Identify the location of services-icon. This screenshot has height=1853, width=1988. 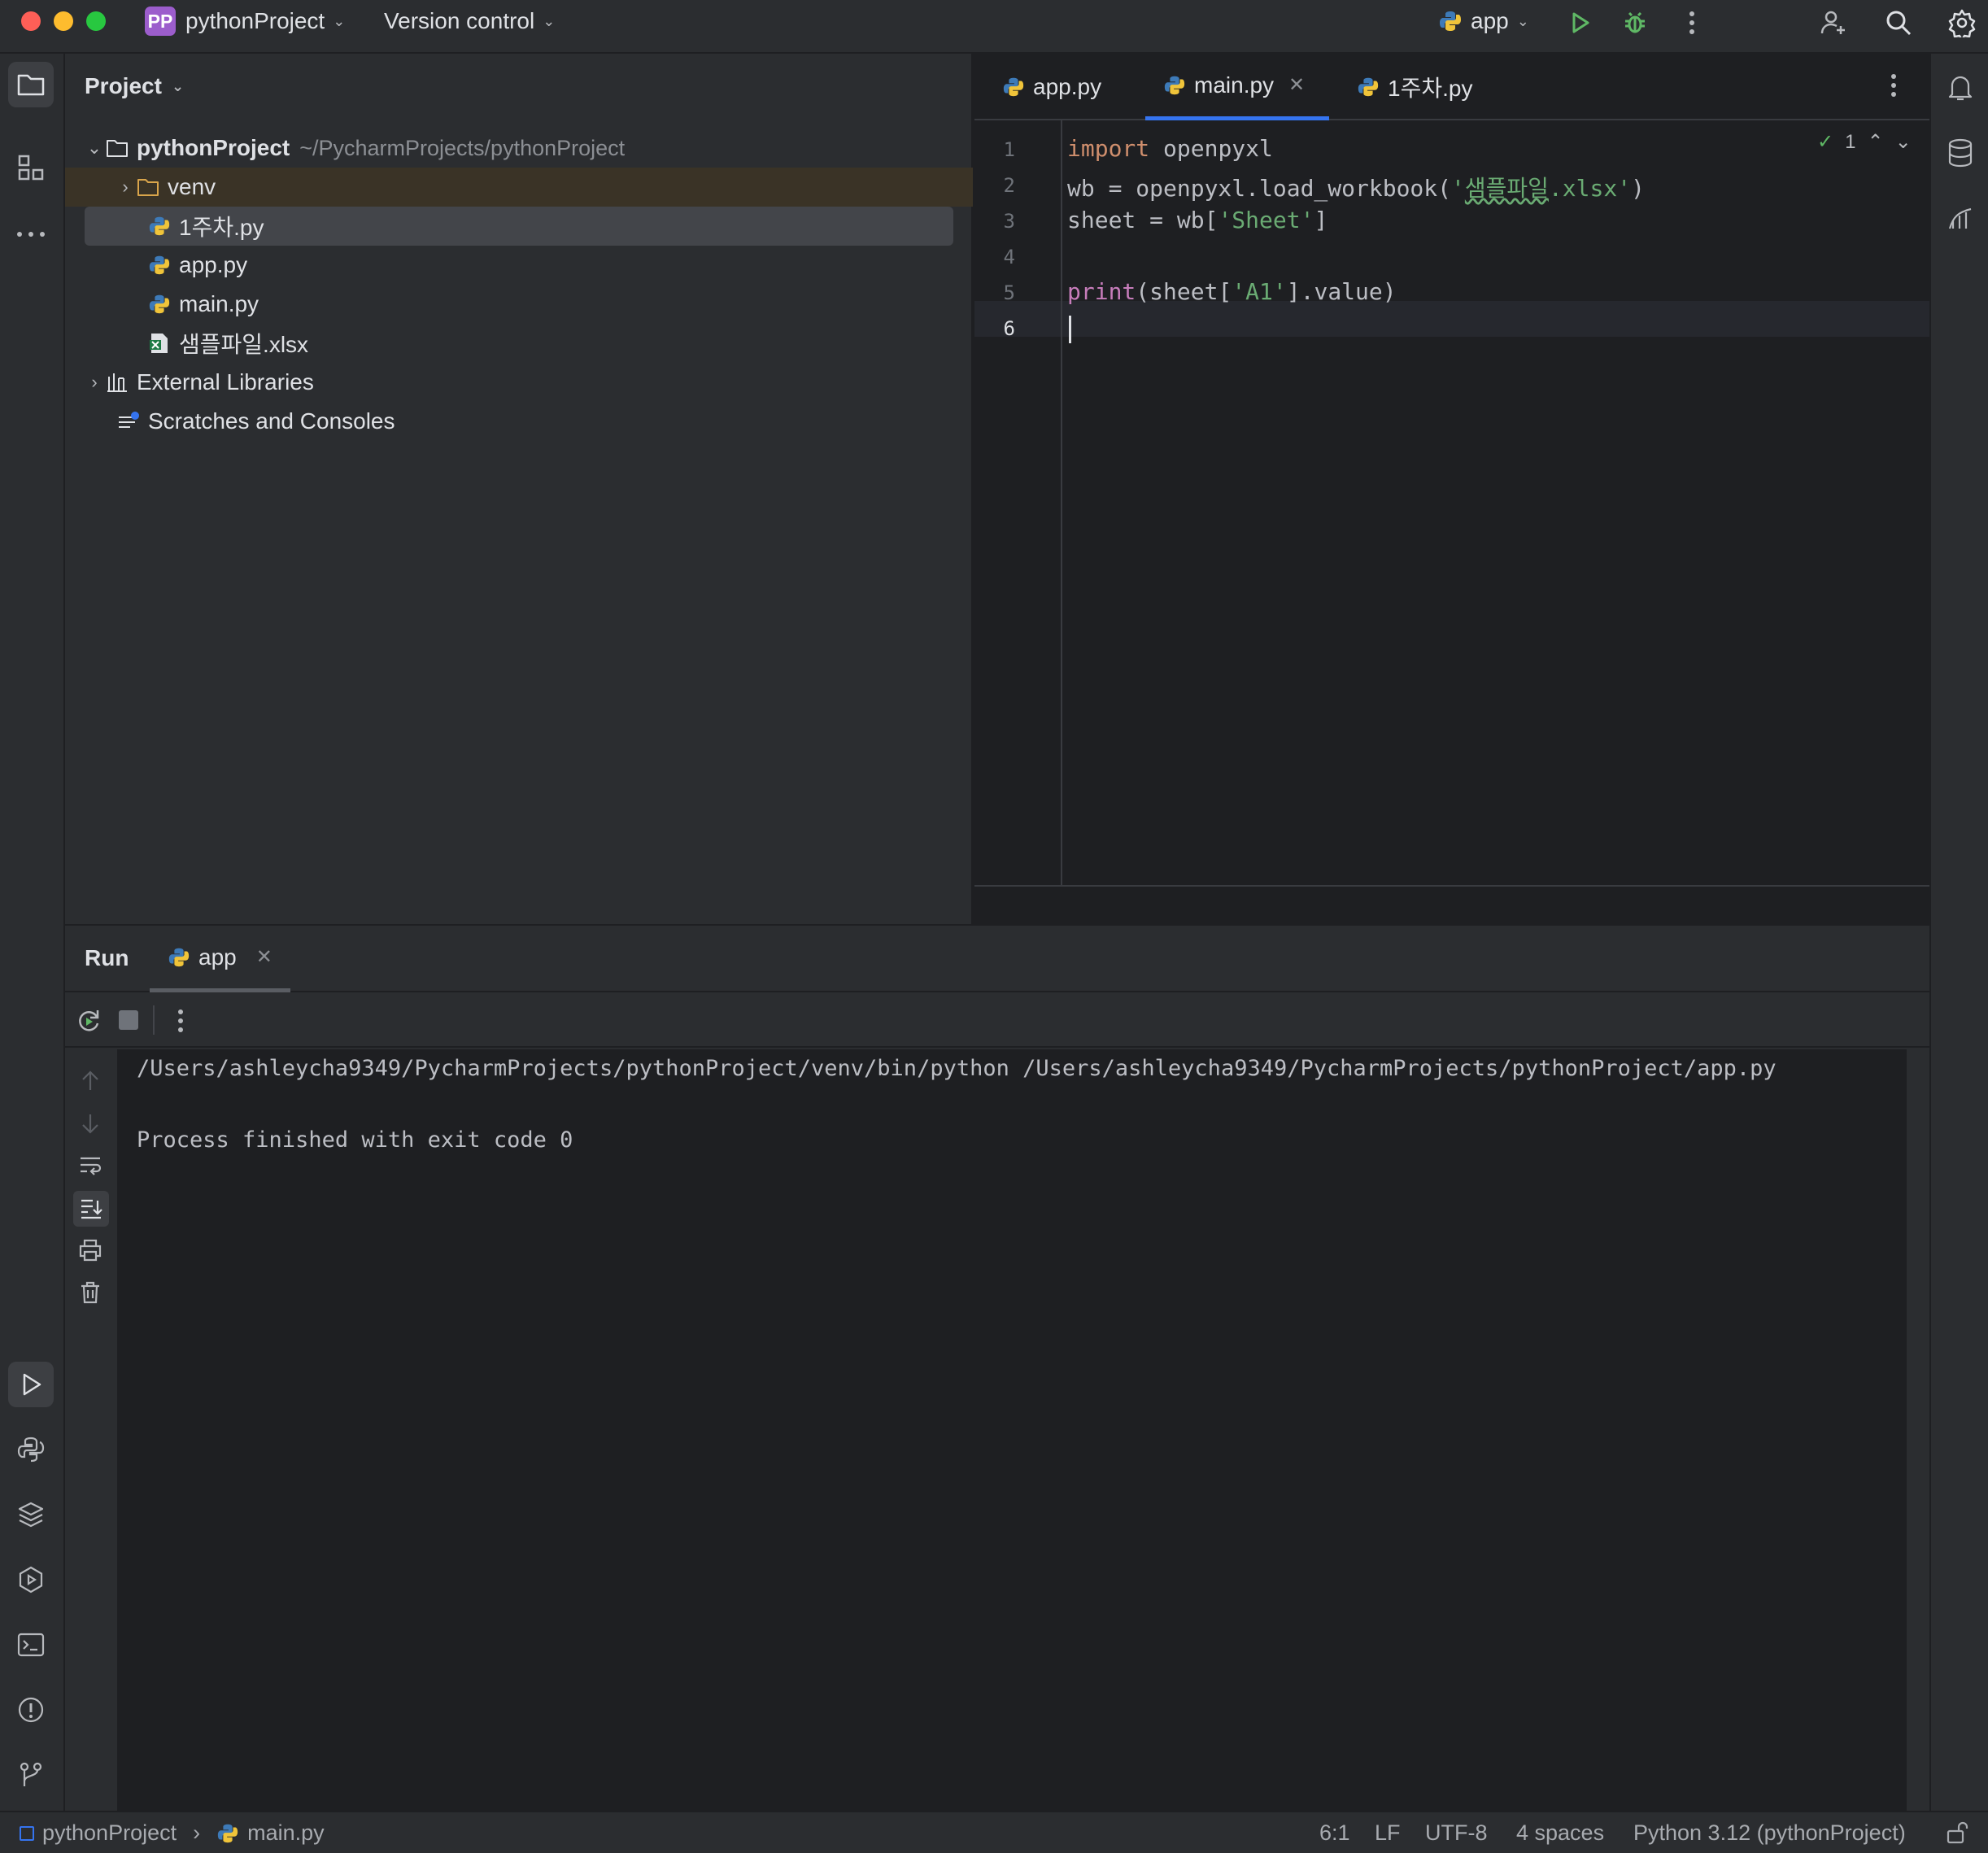
(31, 1580).